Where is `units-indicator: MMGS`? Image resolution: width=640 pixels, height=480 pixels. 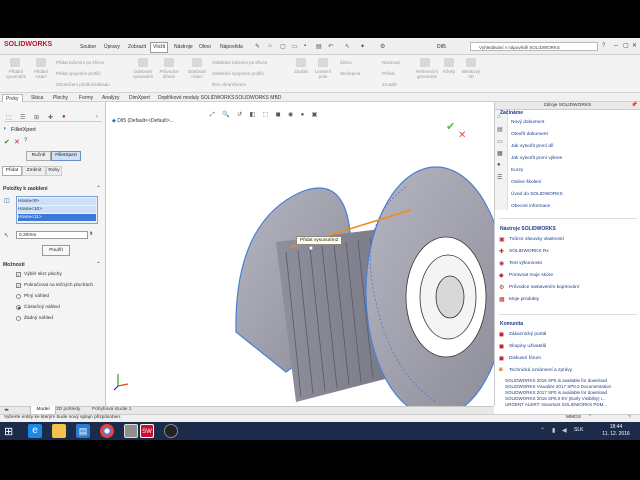
units-indicator: MMGS is located at coordinates (573, 417).